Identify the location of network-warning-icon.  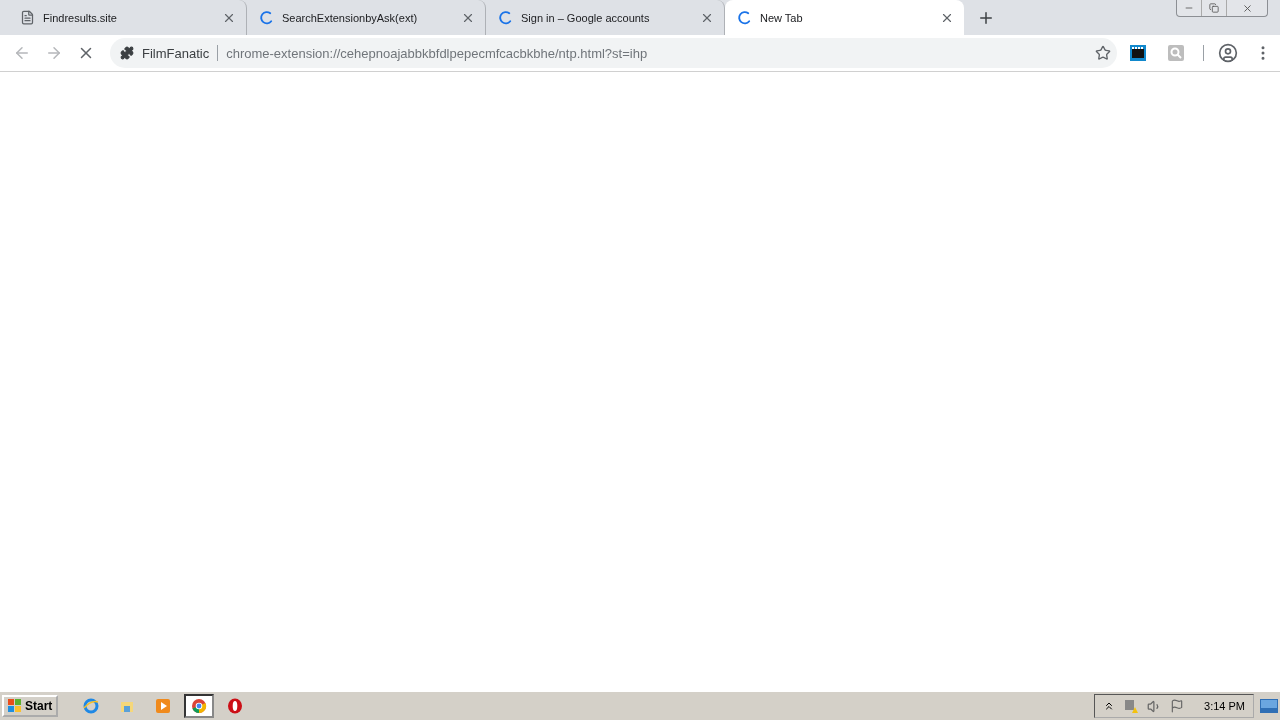
(1131, 706).